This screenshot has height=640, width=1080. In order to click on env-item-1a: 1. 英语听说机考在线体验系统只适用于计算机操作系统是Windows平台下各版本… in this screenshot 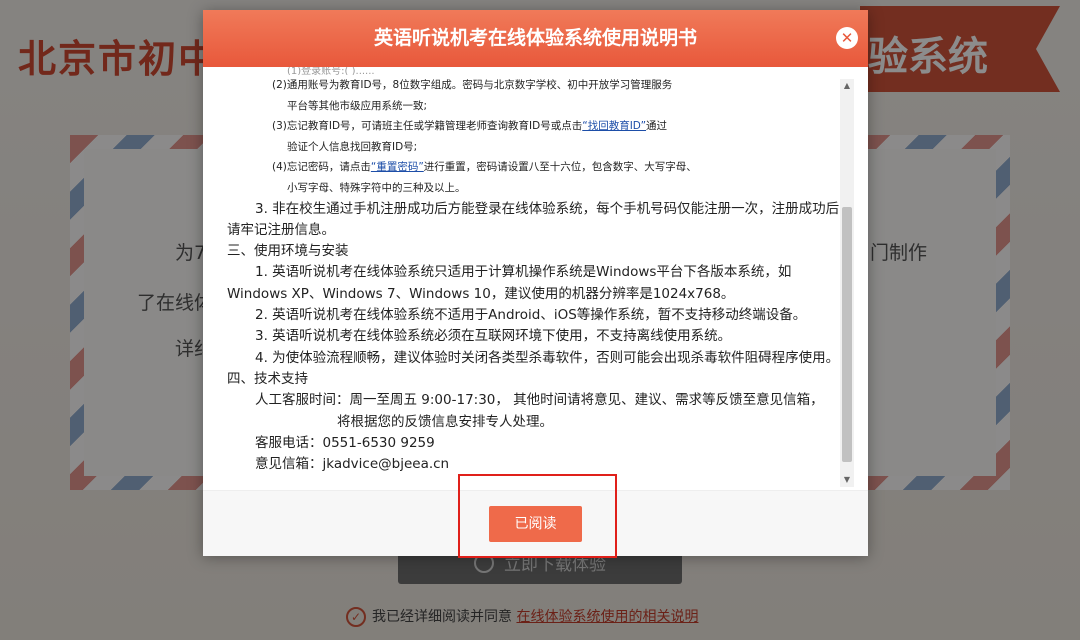, I will do `click(523, 272)`.